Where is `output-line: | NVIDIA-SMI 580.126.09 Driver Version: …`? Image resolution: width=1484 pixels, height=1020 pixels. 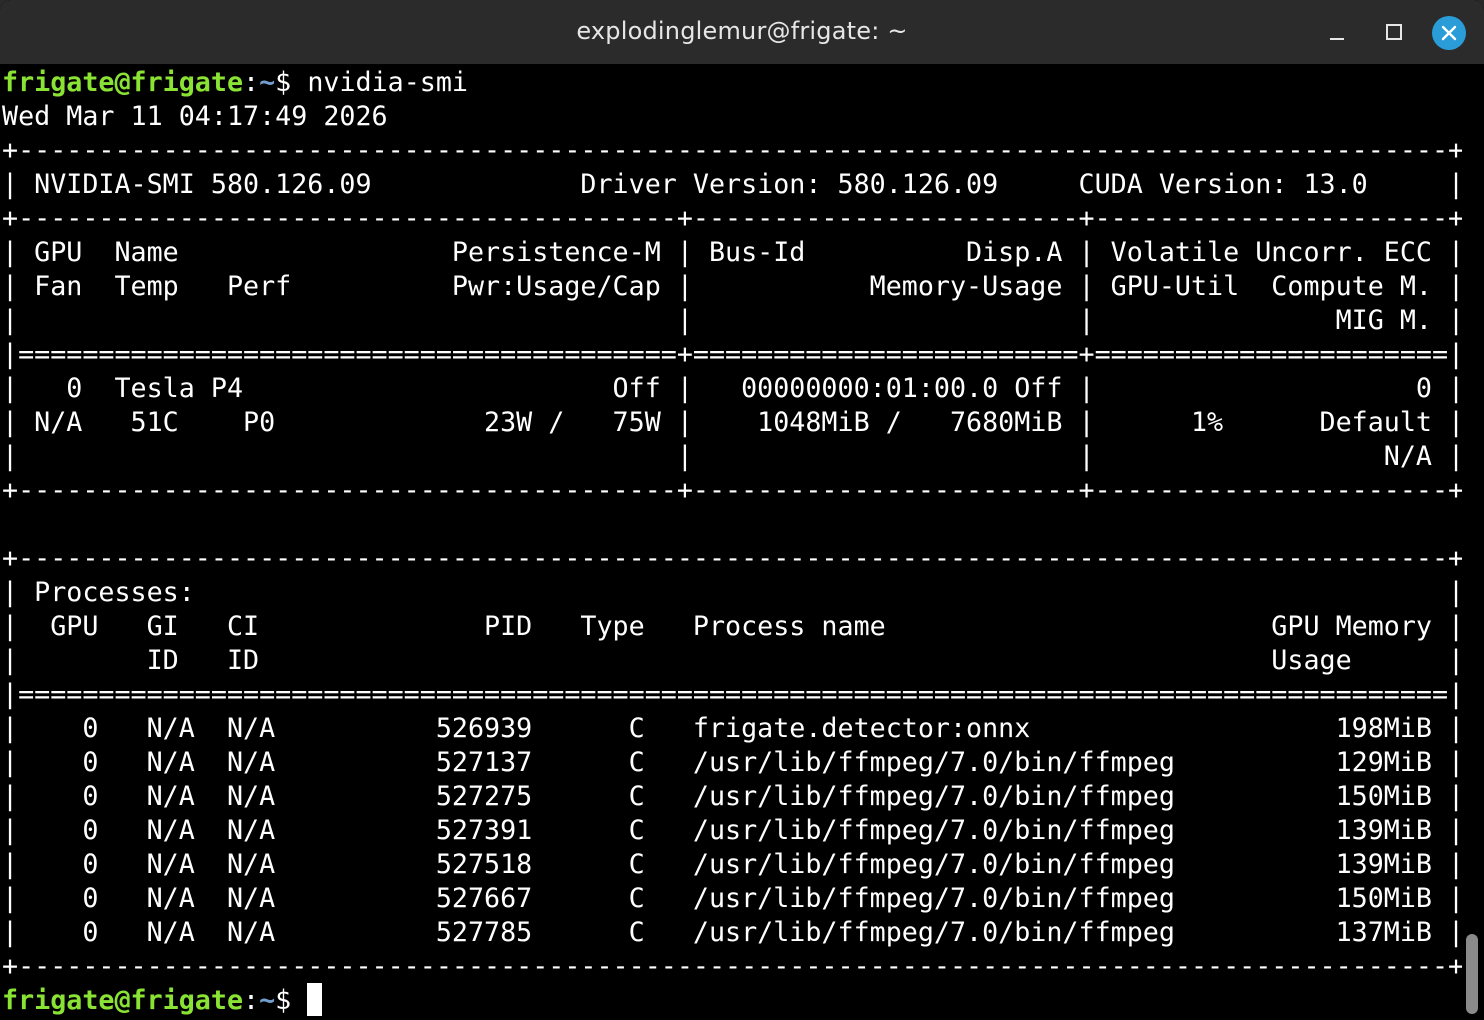 output-line: | NVIDIA-SMI 580.126.09 Driver Version: … is located at coordinates (733, 184).